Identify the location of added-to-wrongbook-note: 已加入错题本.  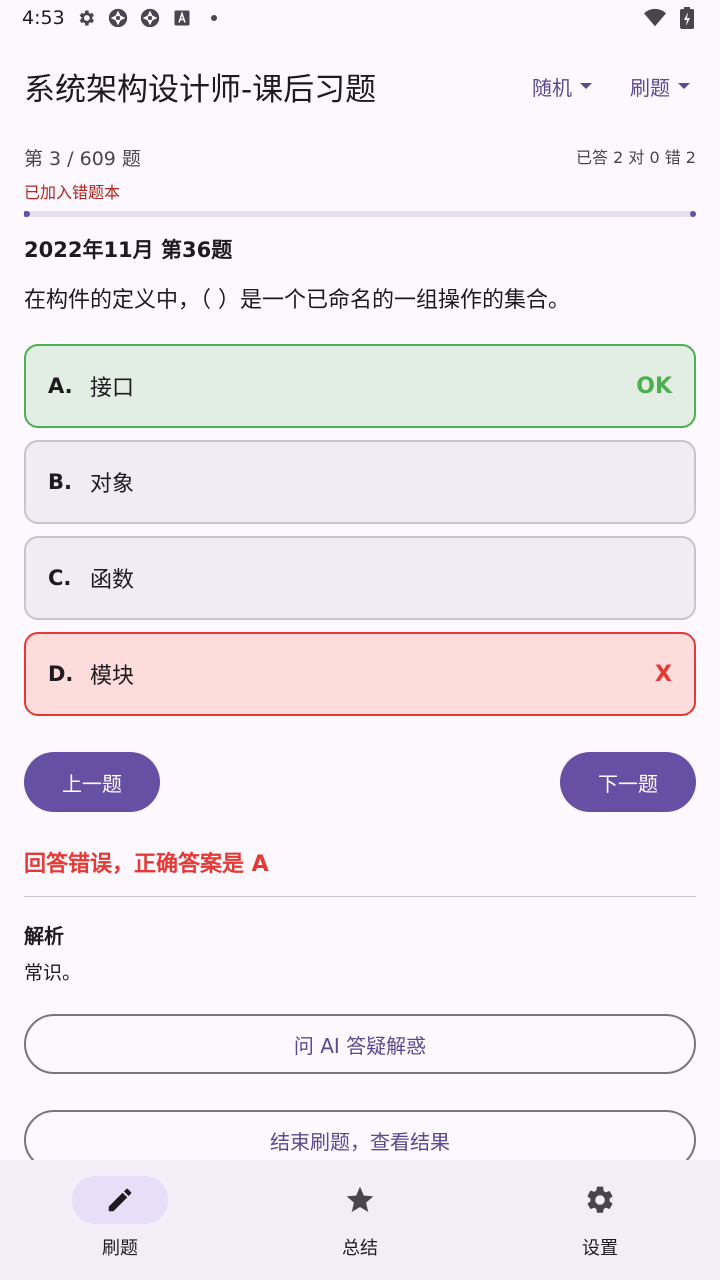
(72, 192).